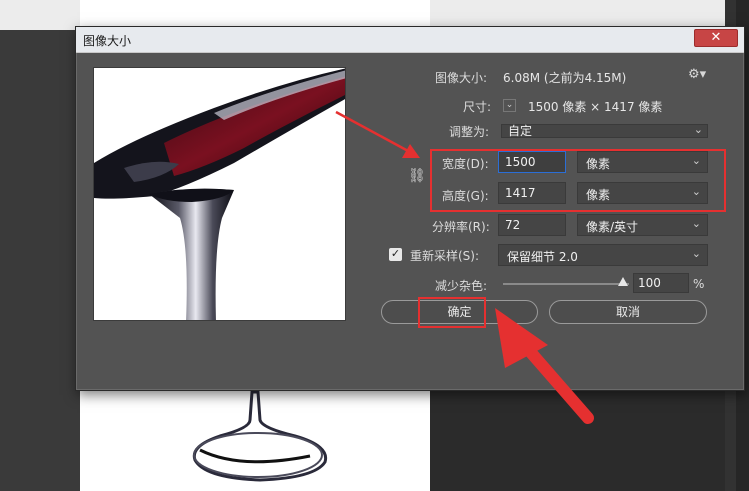 The image size is (749, 491). Describe the element at coordinates (520, 162) in the screenshot. I see `width-value: 1500` at that location.